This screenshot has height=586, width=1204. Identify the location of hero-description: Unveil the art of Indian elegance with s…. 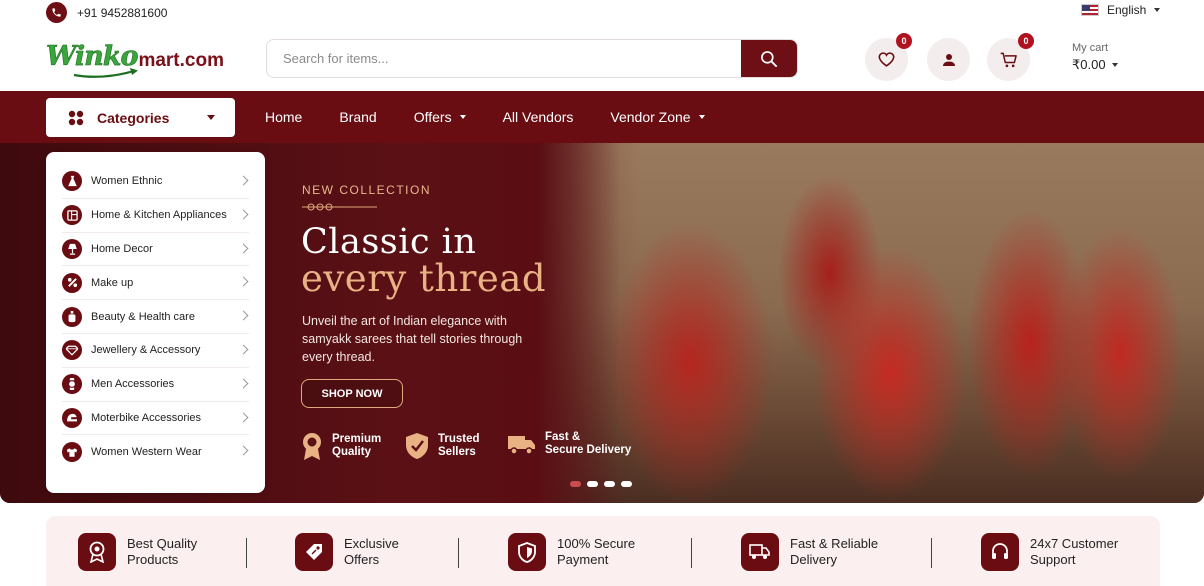
(412, 339).